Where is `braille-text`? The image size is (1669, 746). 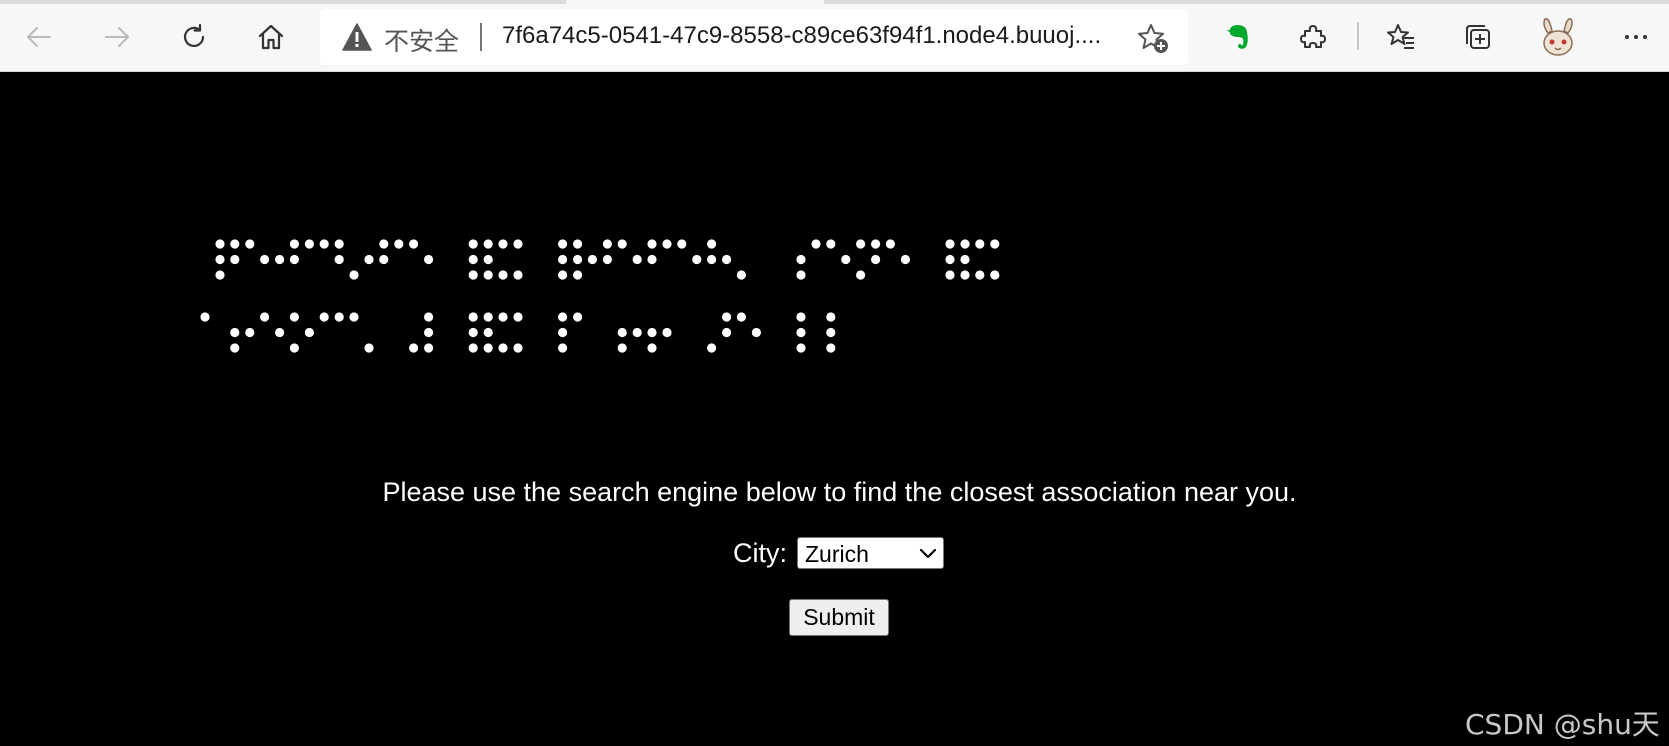
braille-text is located at coordinates (600, 296).